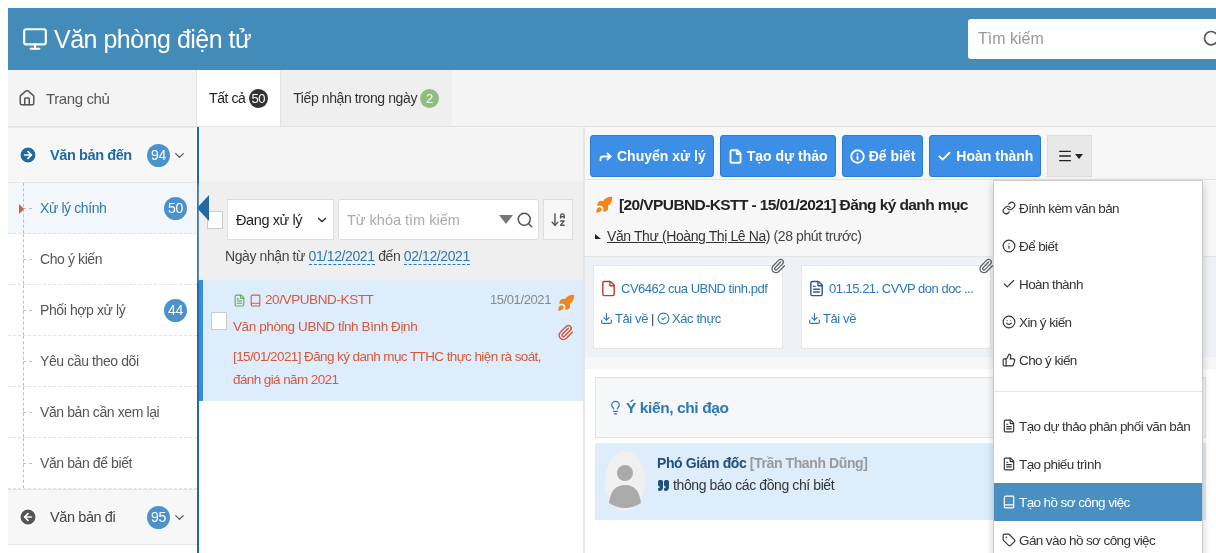 Image resolution: width=1216 pixels, height=553 pixels. Describe the element at coordinates (688, 288) in the screenshot. I see `attachment-link: CV6462 cua UBND tinh.pdf` at that location.